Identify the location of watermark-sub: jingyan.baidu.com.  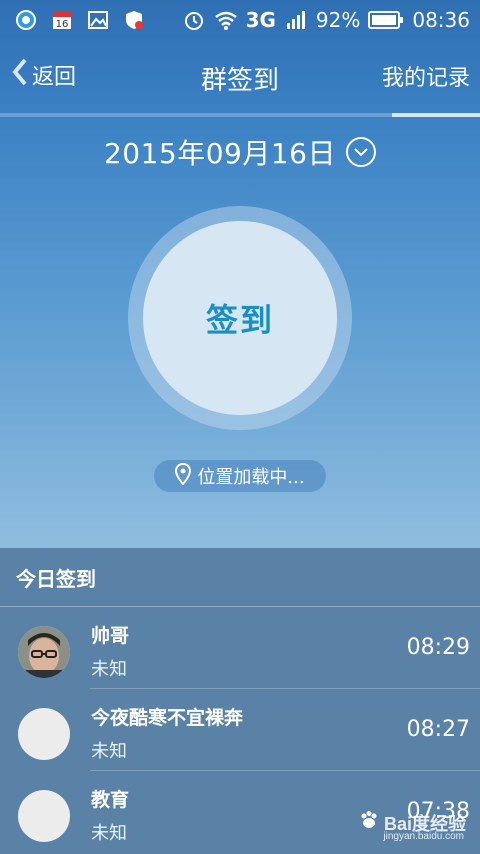
(423, 836).